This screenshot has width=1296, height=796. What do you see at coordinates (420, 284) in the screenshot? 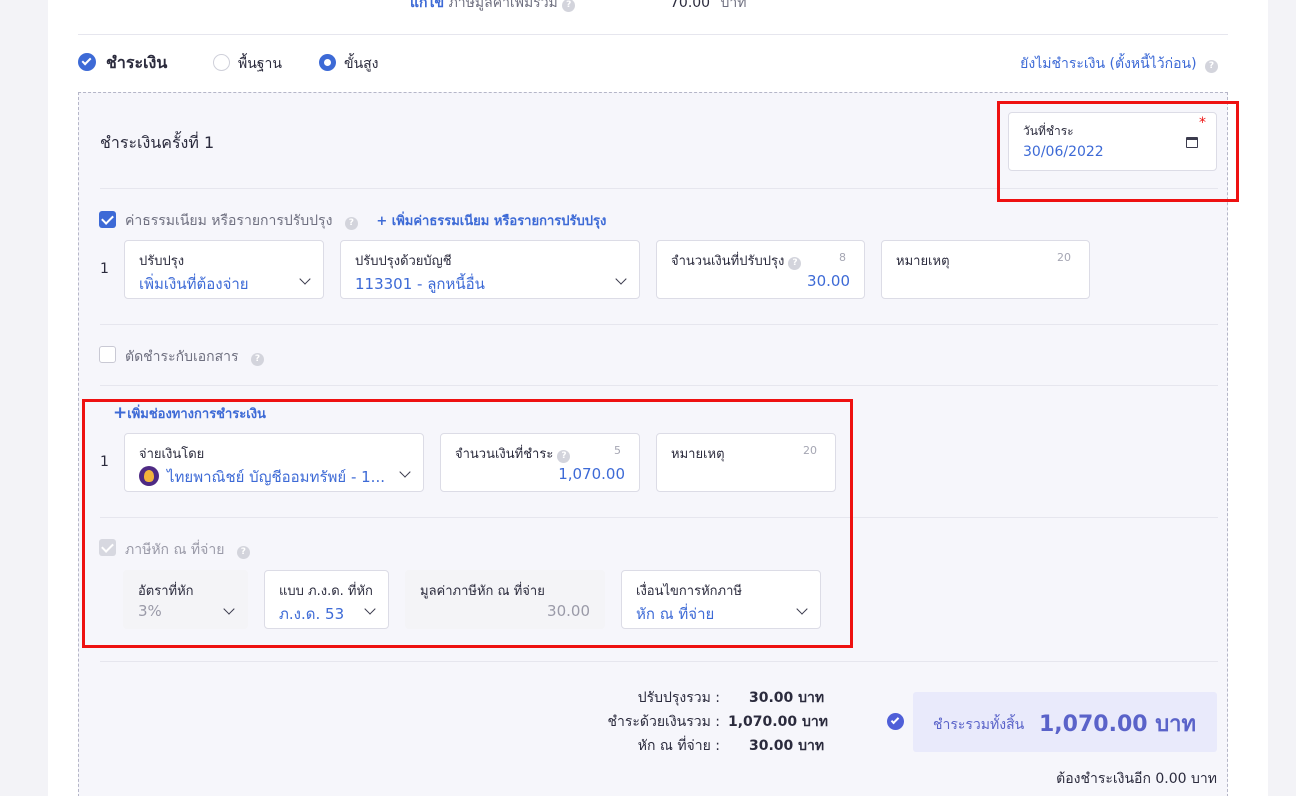
I see `adjust-account-value: 113301 - ลูกหนี้อื่น` at bounding box center [420, 284].